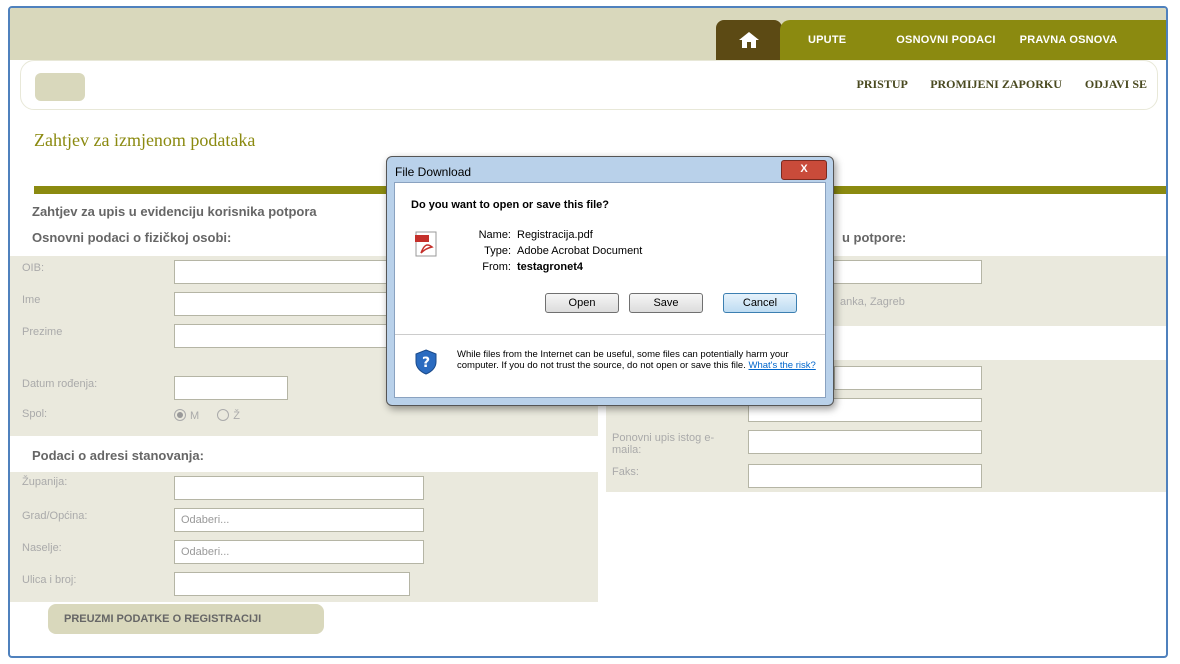 The image size is (1180, 664). Describe the element at coordinates (510, 205) in the screenshot. I see `dialog-question: Do you want to open or save this file?` at that location.